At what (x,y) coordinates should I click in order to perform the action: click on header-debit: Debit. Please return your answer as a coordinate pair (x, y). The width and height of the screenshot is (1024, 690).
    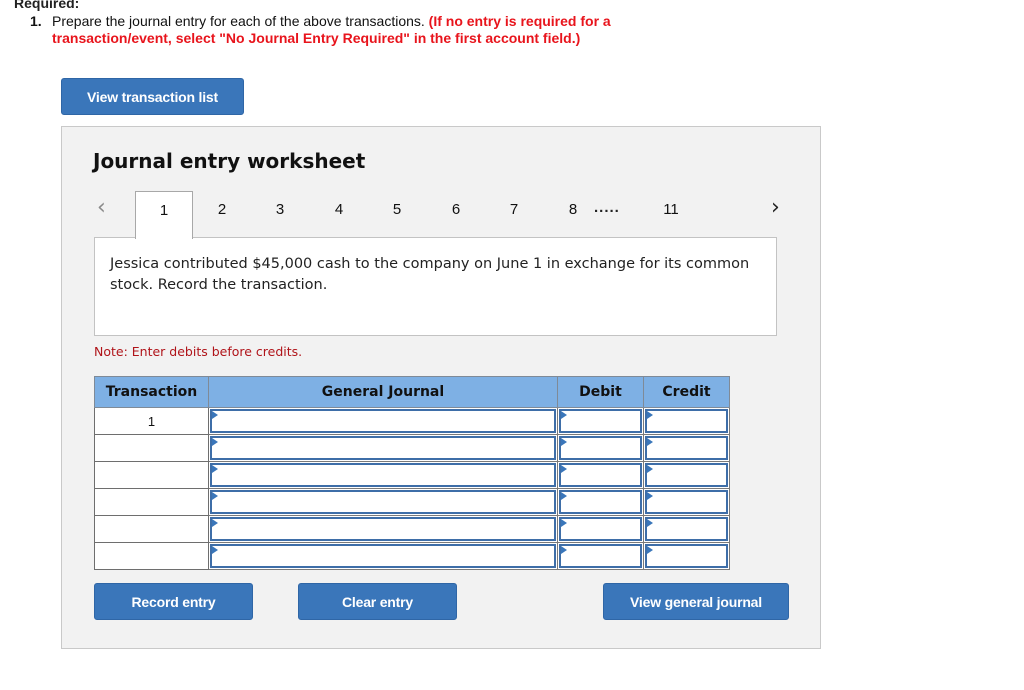
    Looking at the image, I should click on (600, 392).